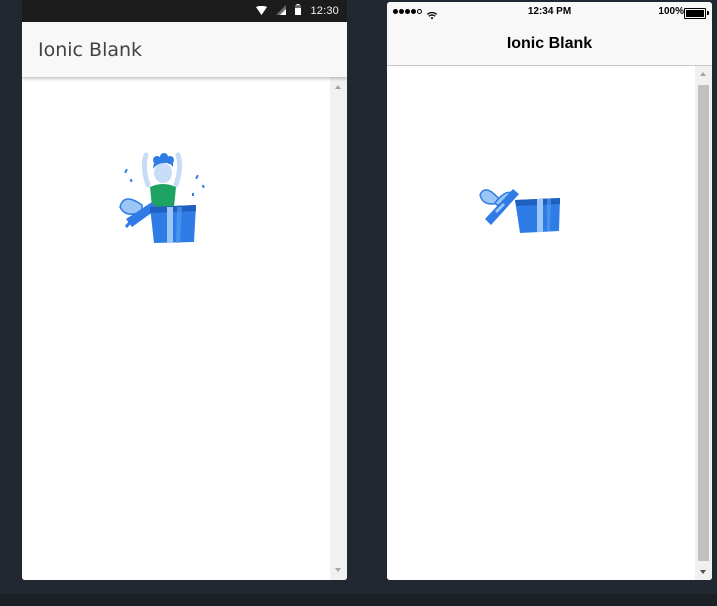 This screenshot has width=717, height=606. What do you see at coordinates (358, 600) in the screenshot?
I see `bottom-strip` at bounding box center [358, 600].